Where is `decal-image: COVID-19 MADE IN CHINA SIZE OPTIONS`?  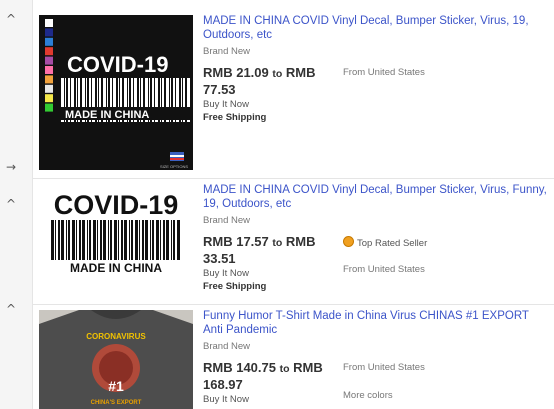
decal-image: COVID-19 MADE IN CHINA SIZE OPTIONS is located at coordinates (116, 92).